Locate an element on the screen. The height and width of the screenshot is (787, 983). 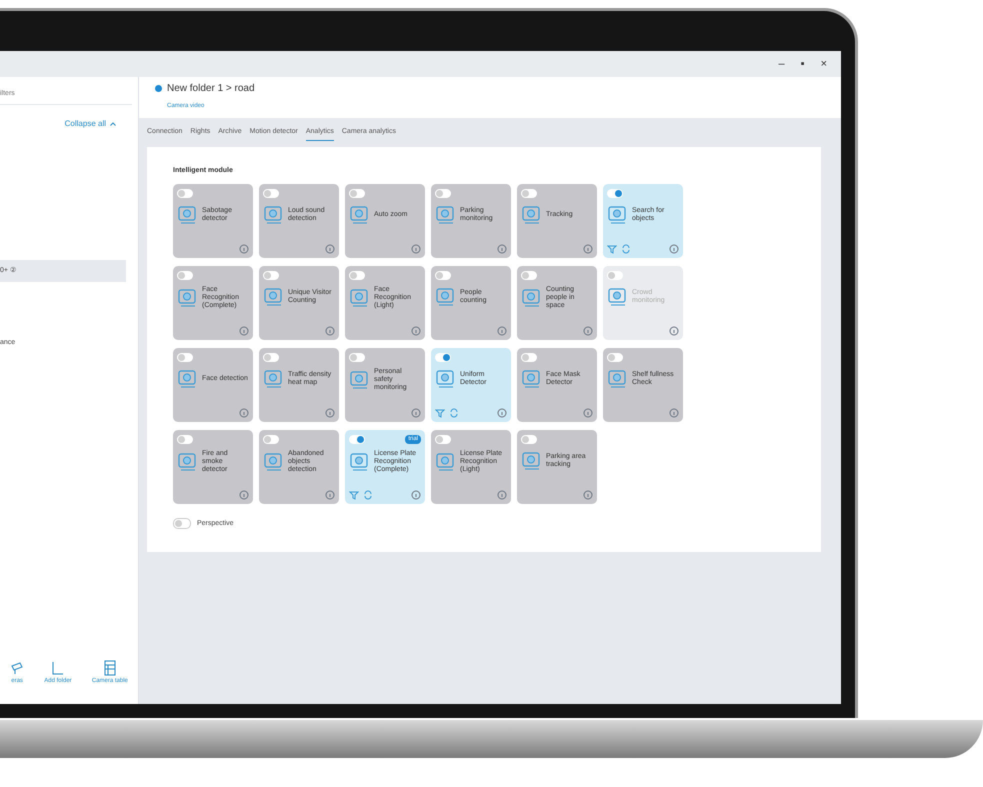
perspective-toggle is located at coordinates (182, 523).